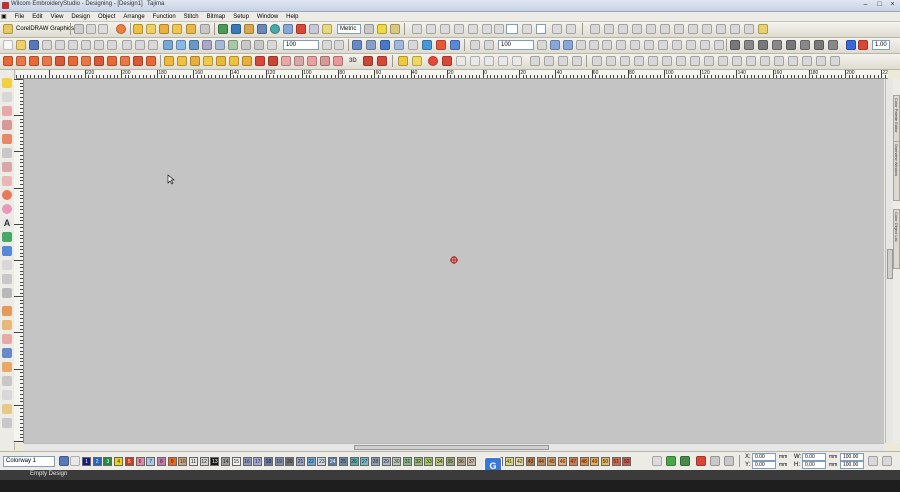 The width and height of the screenshot is (900, 492). Describe the element at coordinates (616, 461) in the screenshot. I see `color-swatch: 51` at that location.